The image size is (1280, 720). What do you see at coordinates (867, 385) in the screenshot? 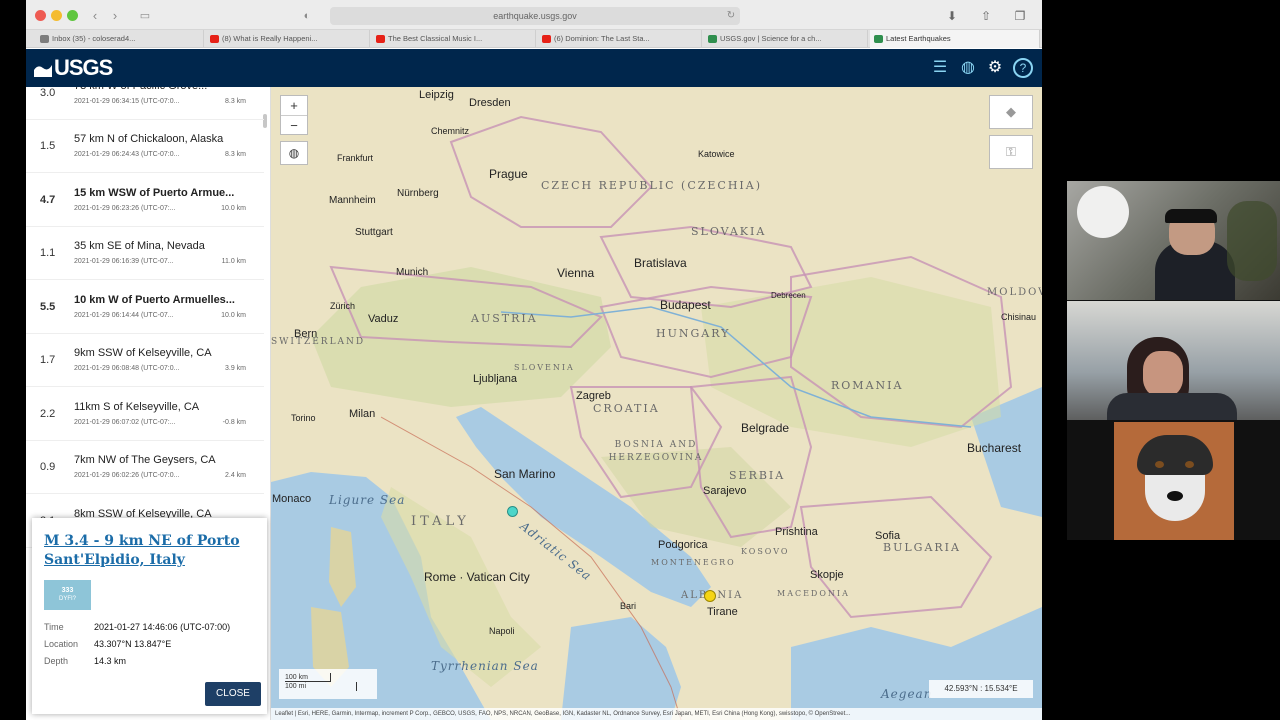
I see `country-label: ROMANIA` at bounding box center [867, 385].